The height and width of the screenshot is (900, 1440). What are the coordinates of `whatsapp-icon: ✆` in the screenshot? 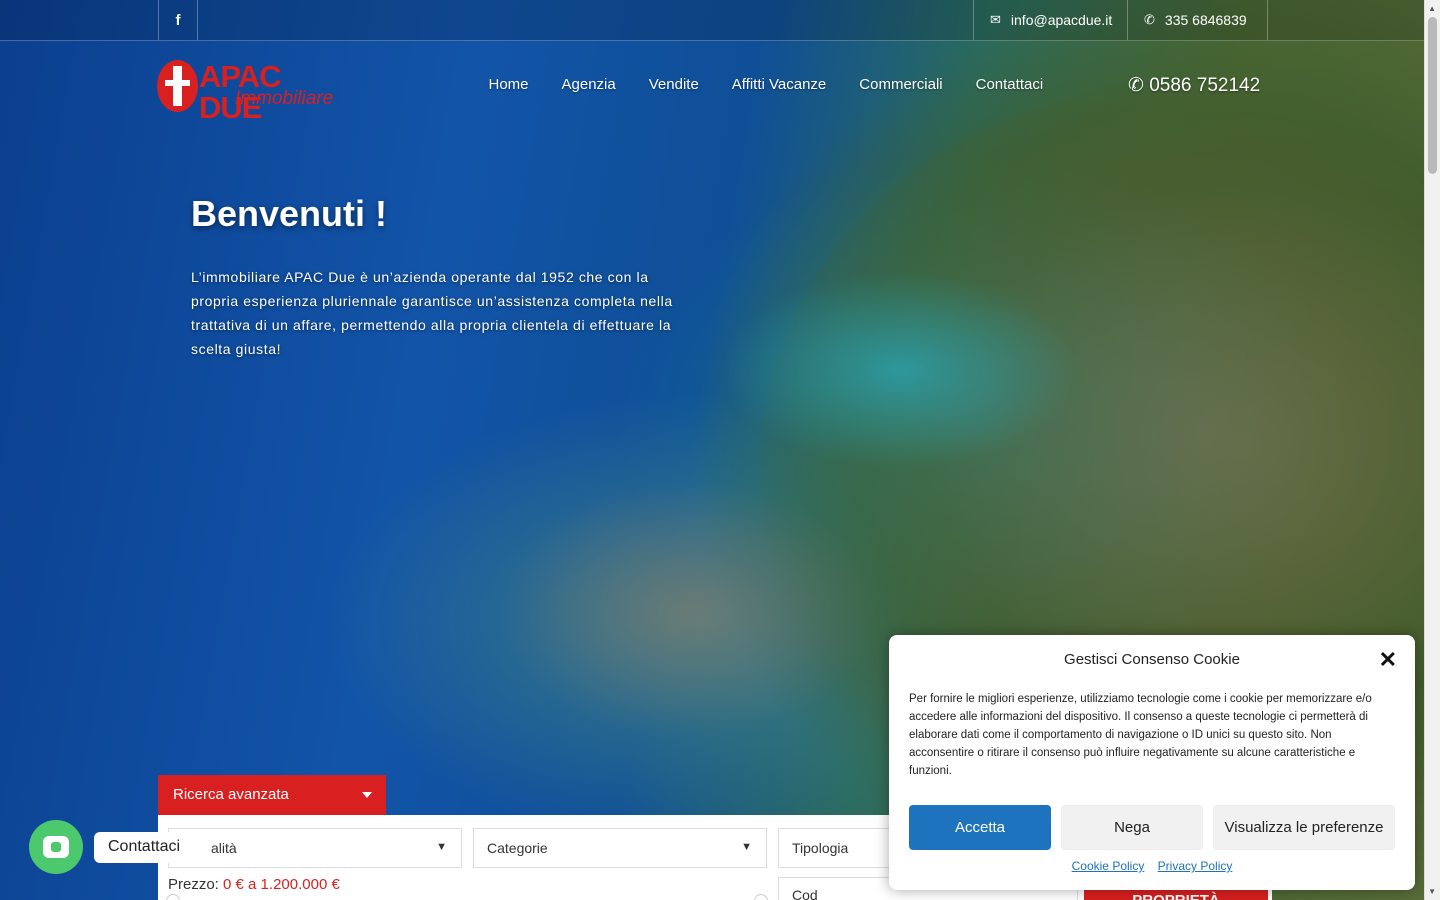 It's located at (1149, 19).